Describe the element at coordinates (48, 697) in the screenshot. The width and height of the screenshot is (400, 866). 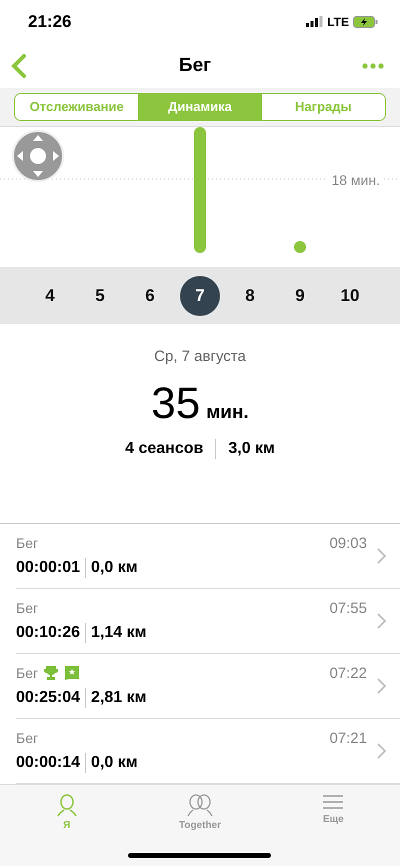
I see `workout-duration: 00:25:04` at that location.